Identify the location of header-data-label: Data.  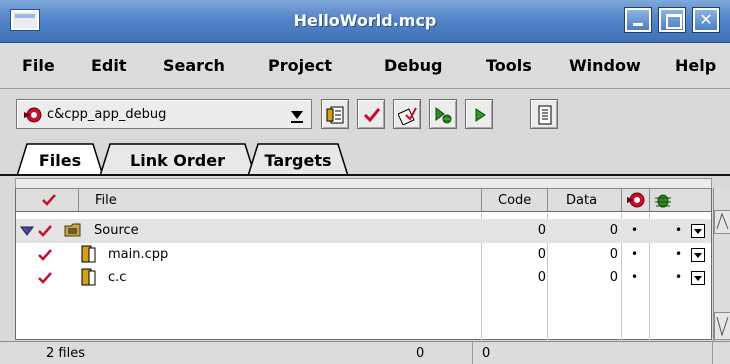
(582, 200).